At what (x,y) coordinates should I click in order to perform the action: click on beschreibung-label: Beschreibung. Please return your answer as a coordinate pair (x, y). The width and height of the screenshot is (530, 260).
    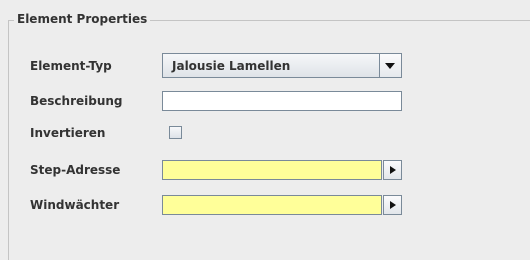
    Looking at the image, I should click on (76, 101).